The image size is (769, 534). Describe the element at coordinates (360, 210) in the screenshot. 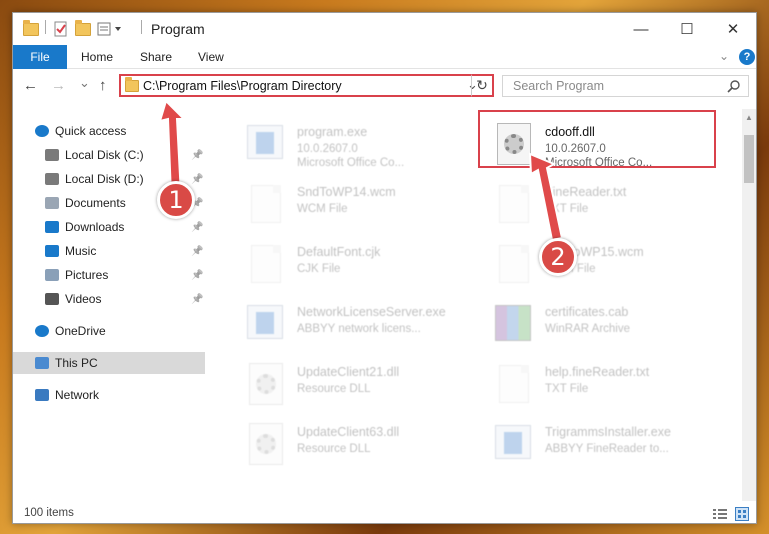

I see `file-item: SndToWP14.wcm WCM File` at that location.